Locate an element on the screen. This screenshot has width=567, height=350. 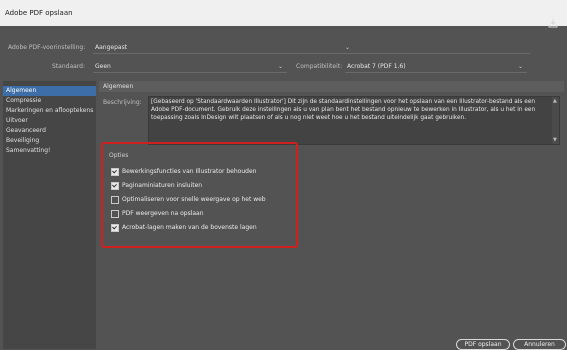
sidebar-item-label: Markeringen en aflooptekens is located at coordinates (50, 110).